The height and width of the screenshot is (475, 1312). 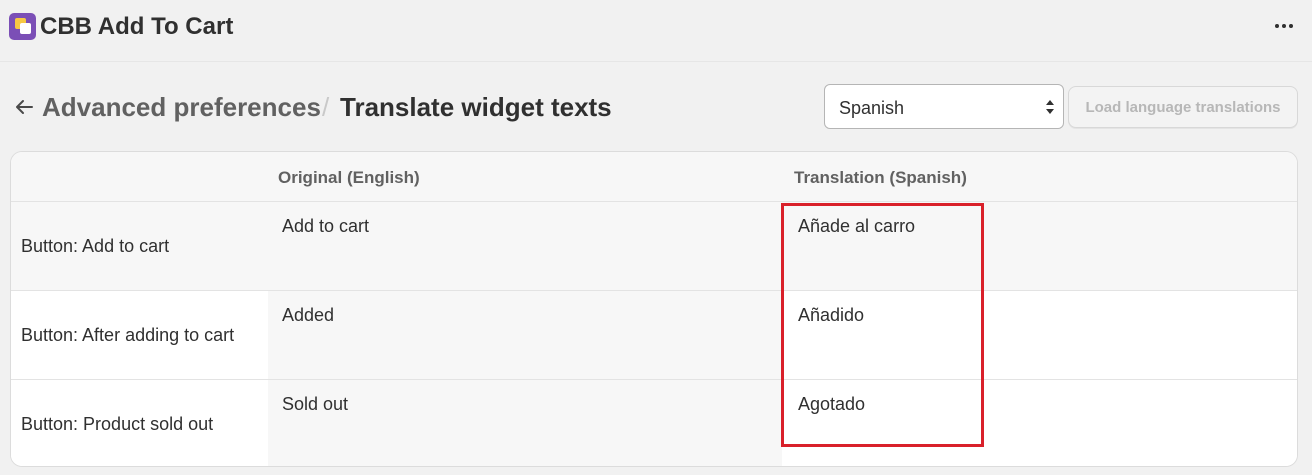 I want to click on translation-text: Añade al carro, so click(x=857, y=226).